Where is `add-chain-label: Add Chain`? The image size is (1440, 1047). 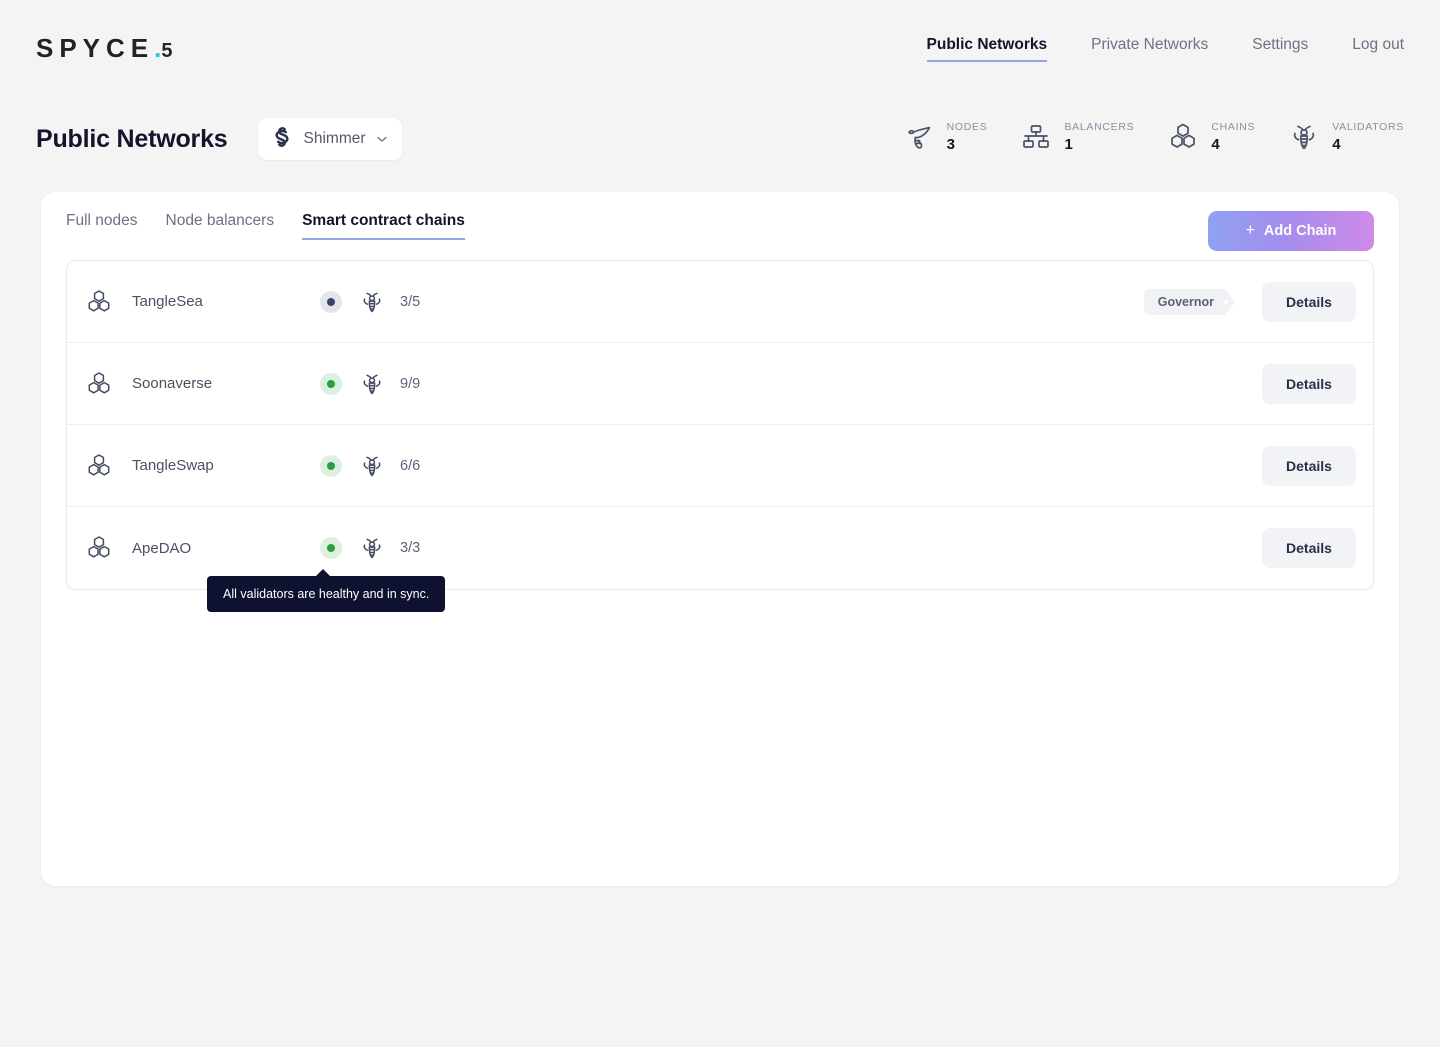 add-chain-label: Add Chain is located at coordinates (1300, 231).